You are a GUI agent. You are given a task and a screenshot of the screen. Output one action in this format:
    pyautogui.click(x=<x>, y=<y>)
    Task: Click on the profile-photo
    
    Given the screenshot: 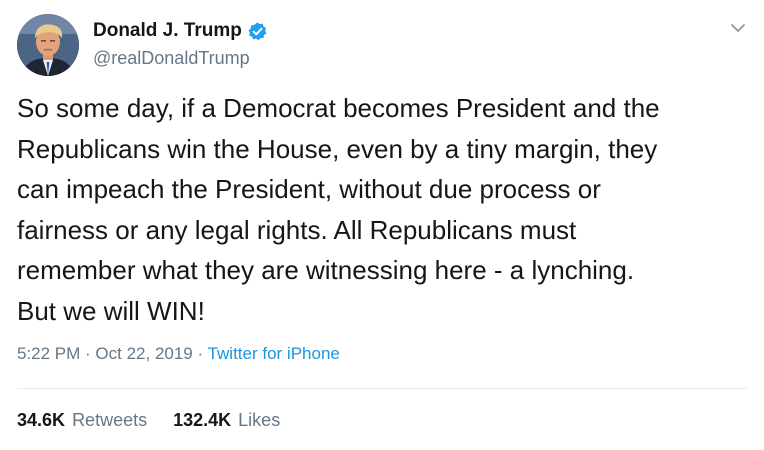 What is the action you would take?
    pyautogui.click(x=48, y=45)
    